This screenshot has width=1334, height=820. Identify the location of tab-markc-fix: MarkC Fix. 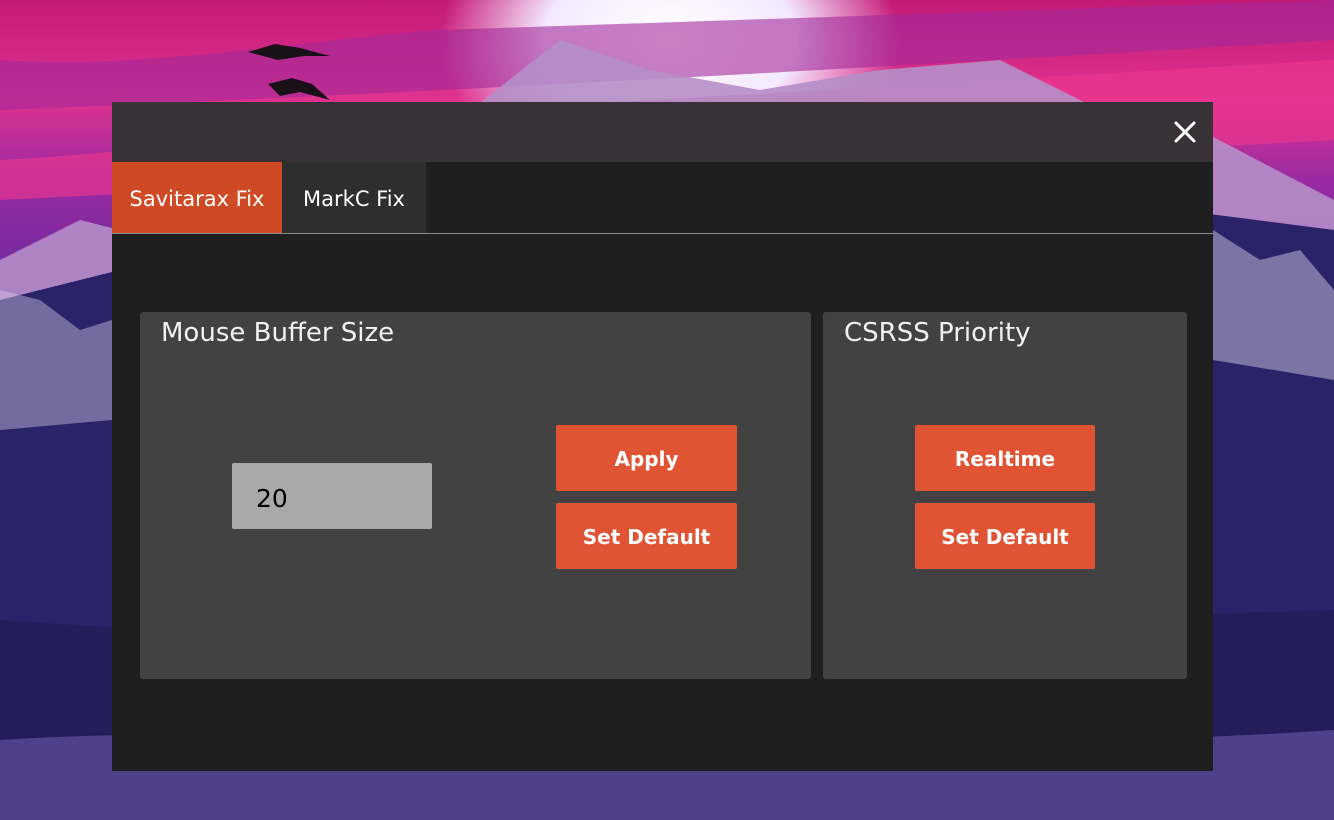
(354, 197).